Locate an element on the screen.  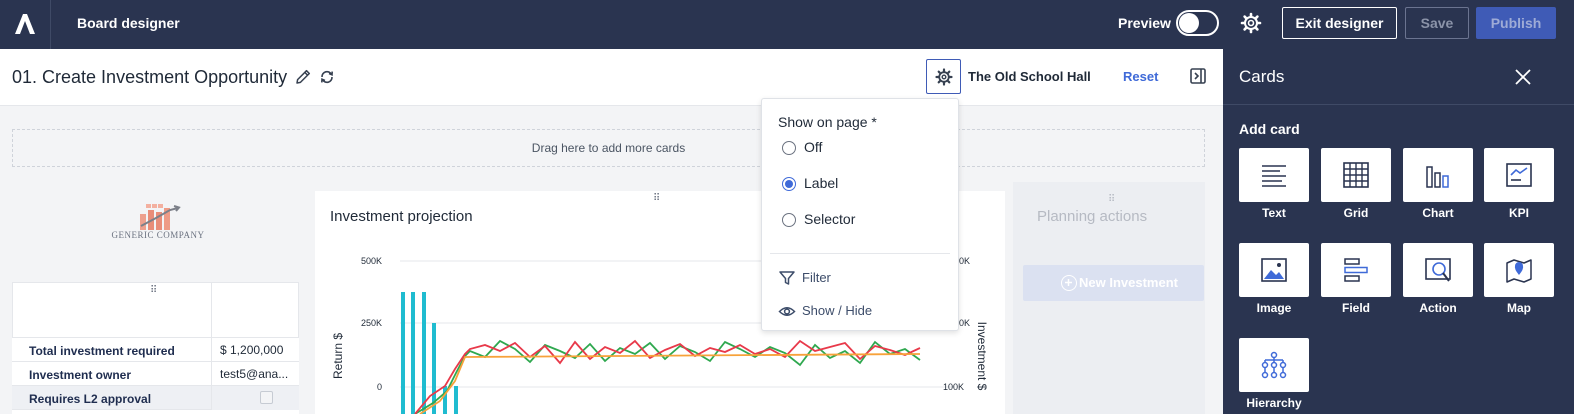
field-icon is located at coordinates (1356, 270).